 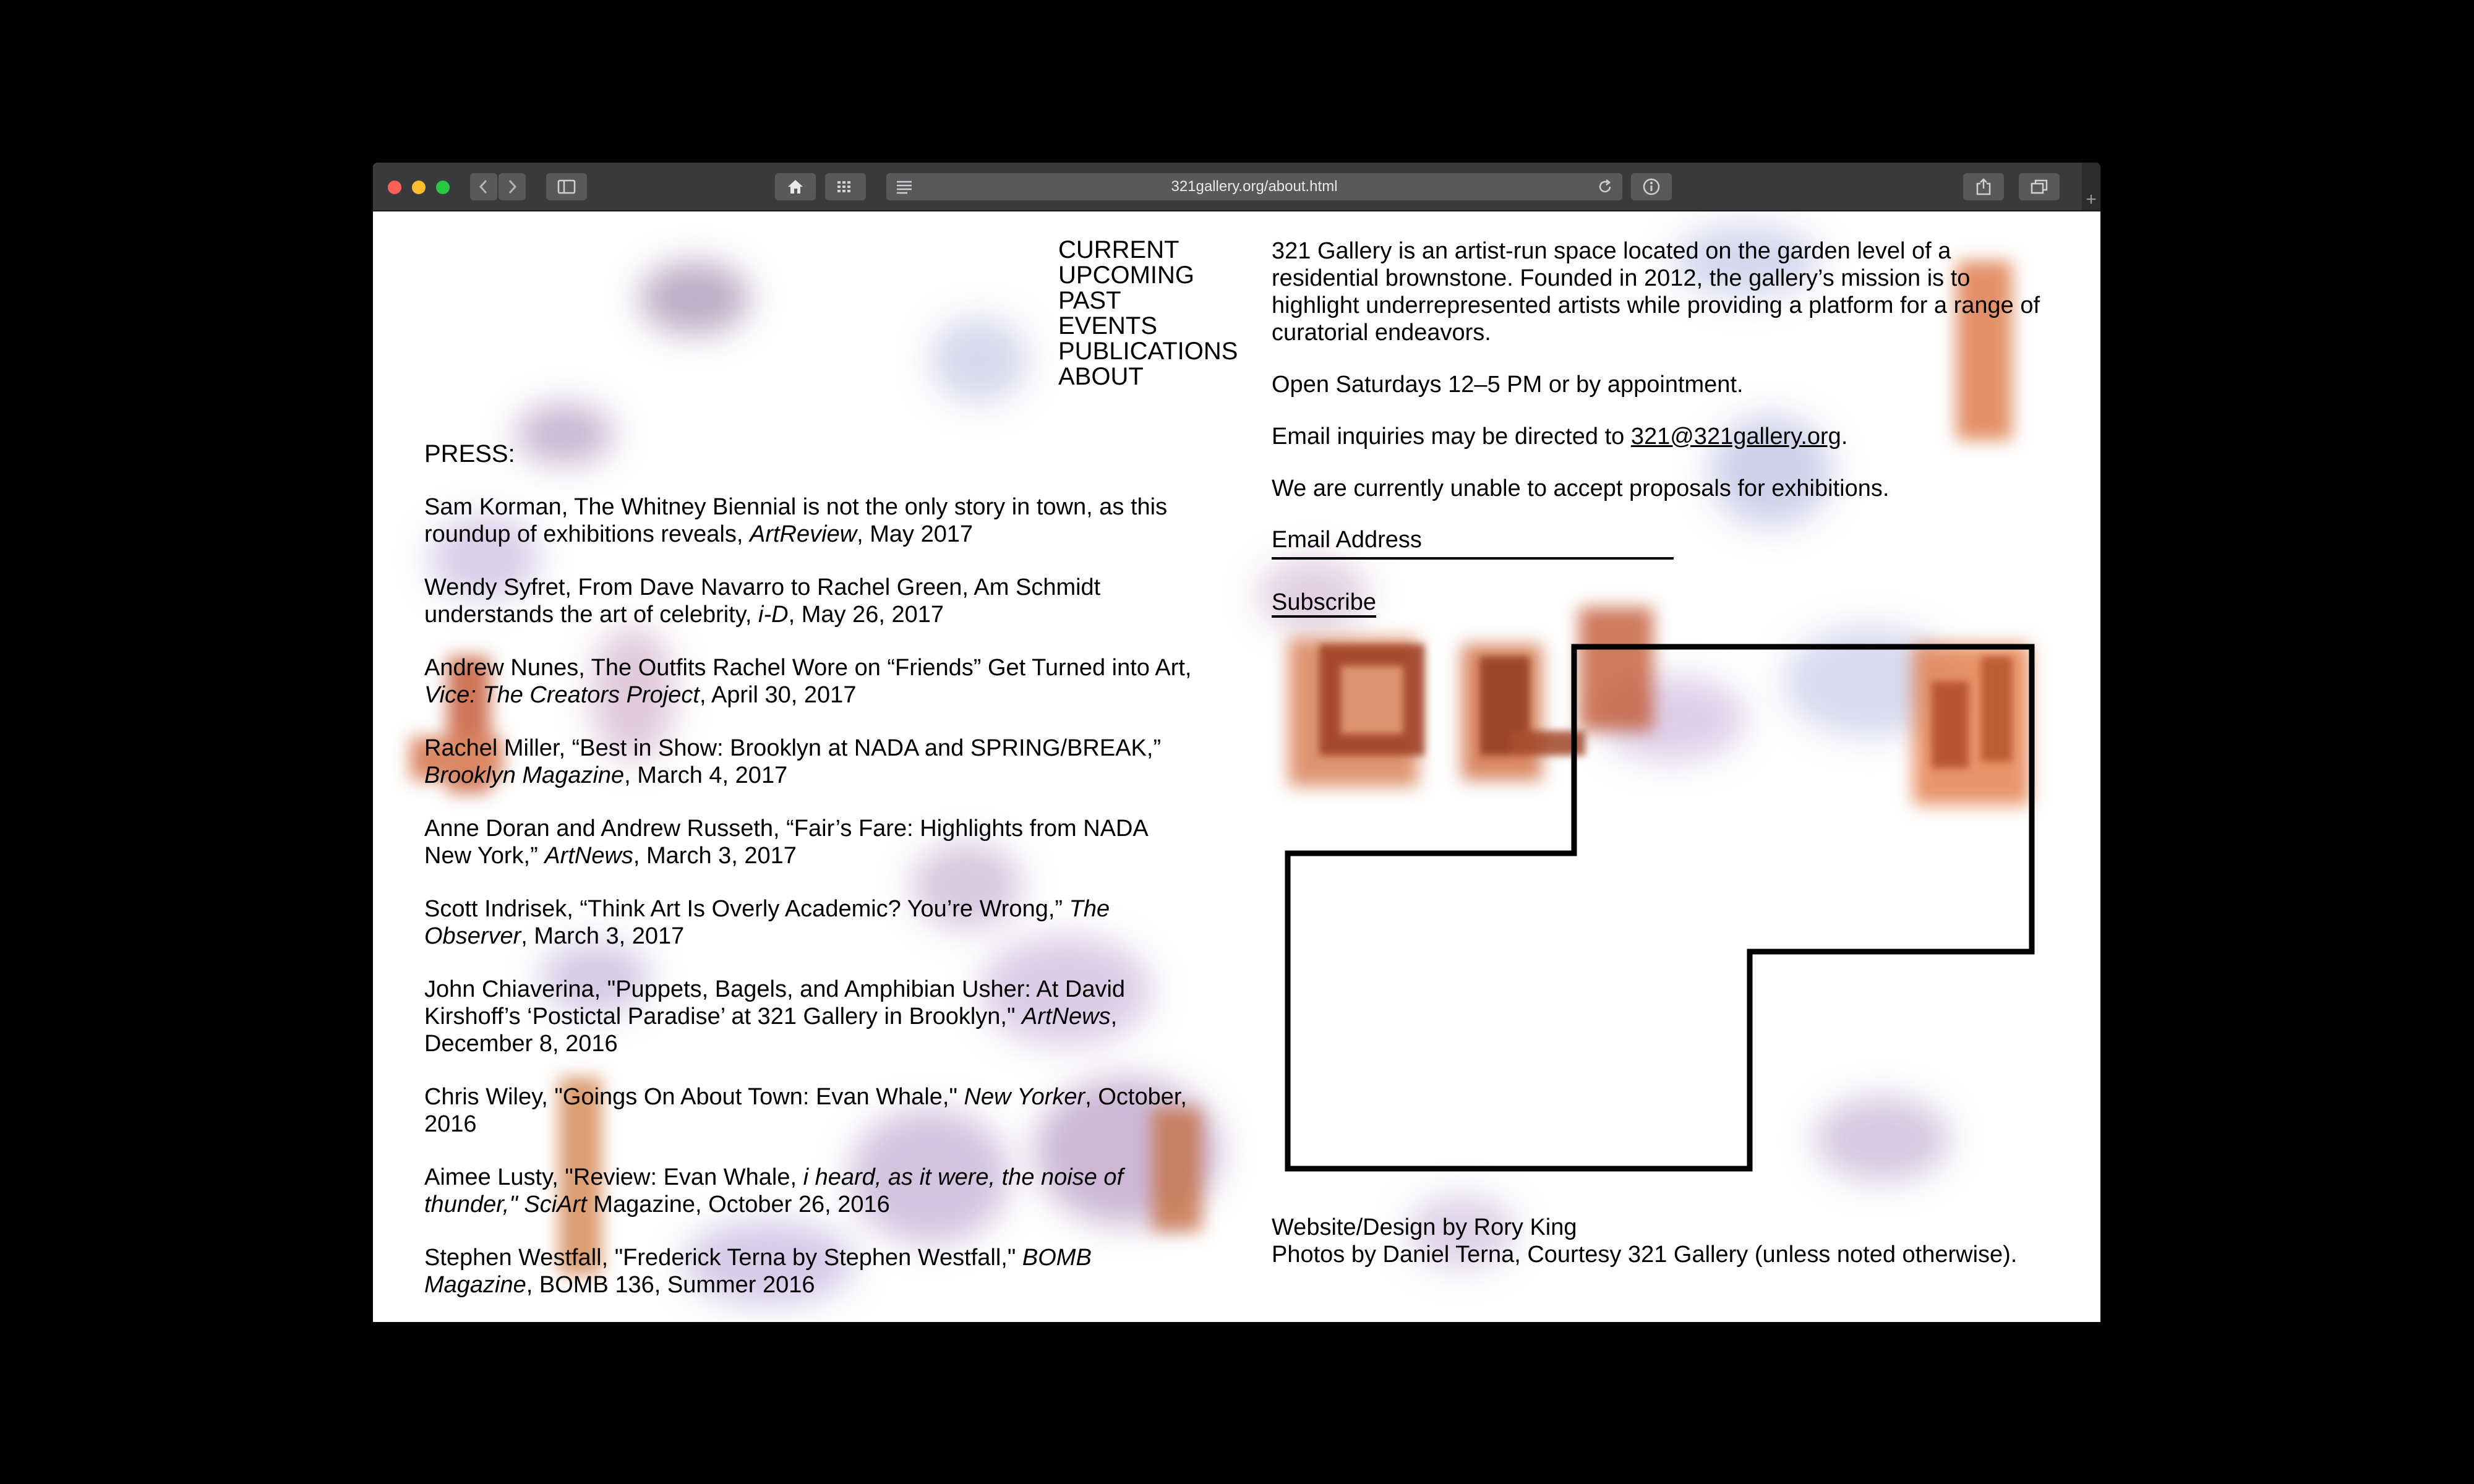 I want to click on address-bar: 321gallery.org/about.html, so click(x=1254, y=186).